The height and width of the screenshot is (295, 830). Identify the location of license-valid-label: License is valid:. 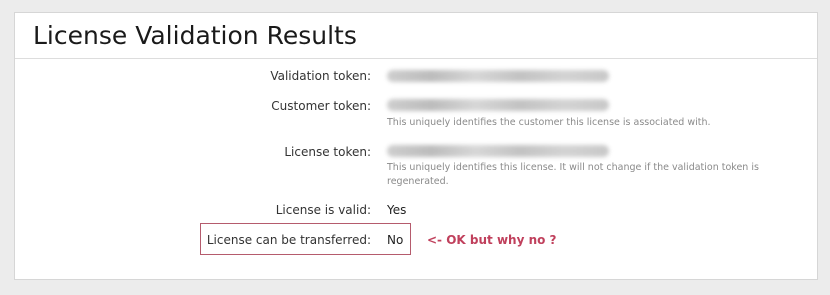
(323, 210).